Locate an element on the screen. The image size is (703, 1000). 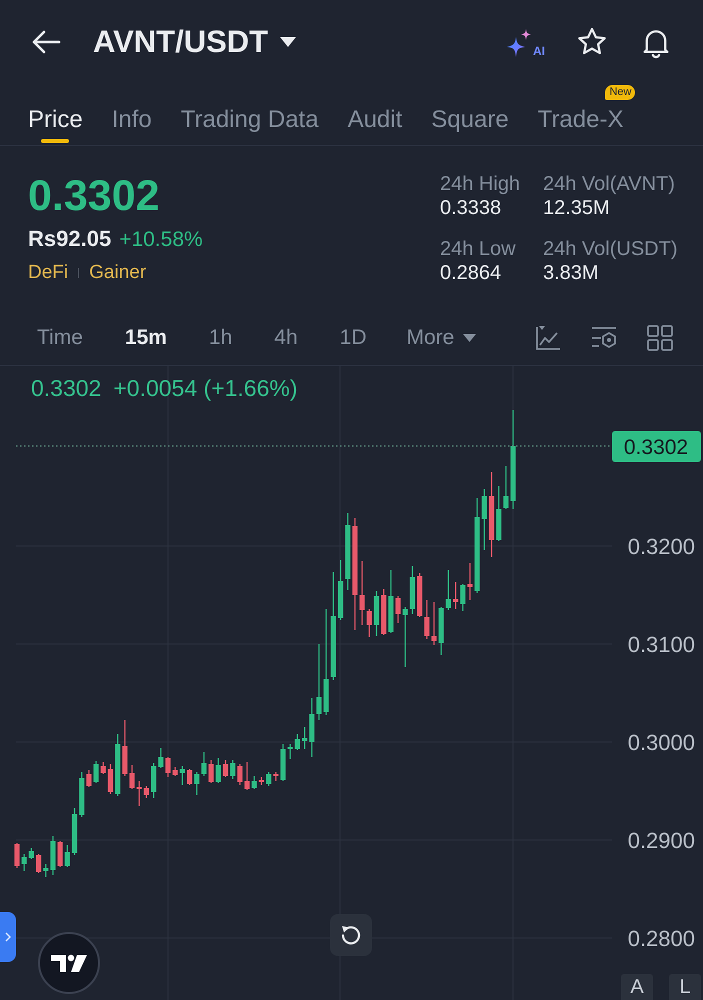
back-button is located at coordinates (46, 42).